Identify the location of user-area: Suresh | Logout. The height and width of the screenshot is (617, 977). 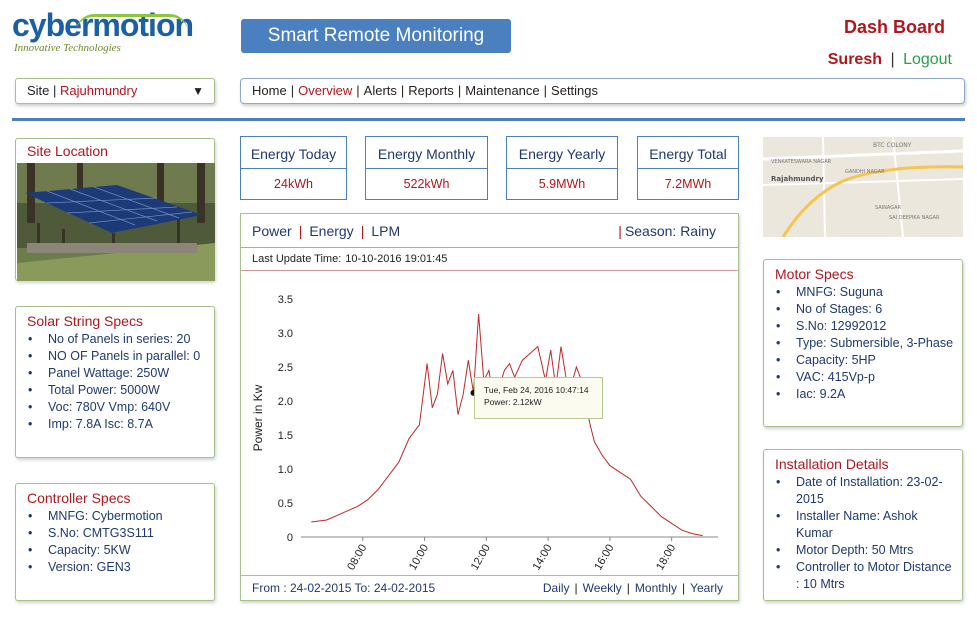
(890, 60).